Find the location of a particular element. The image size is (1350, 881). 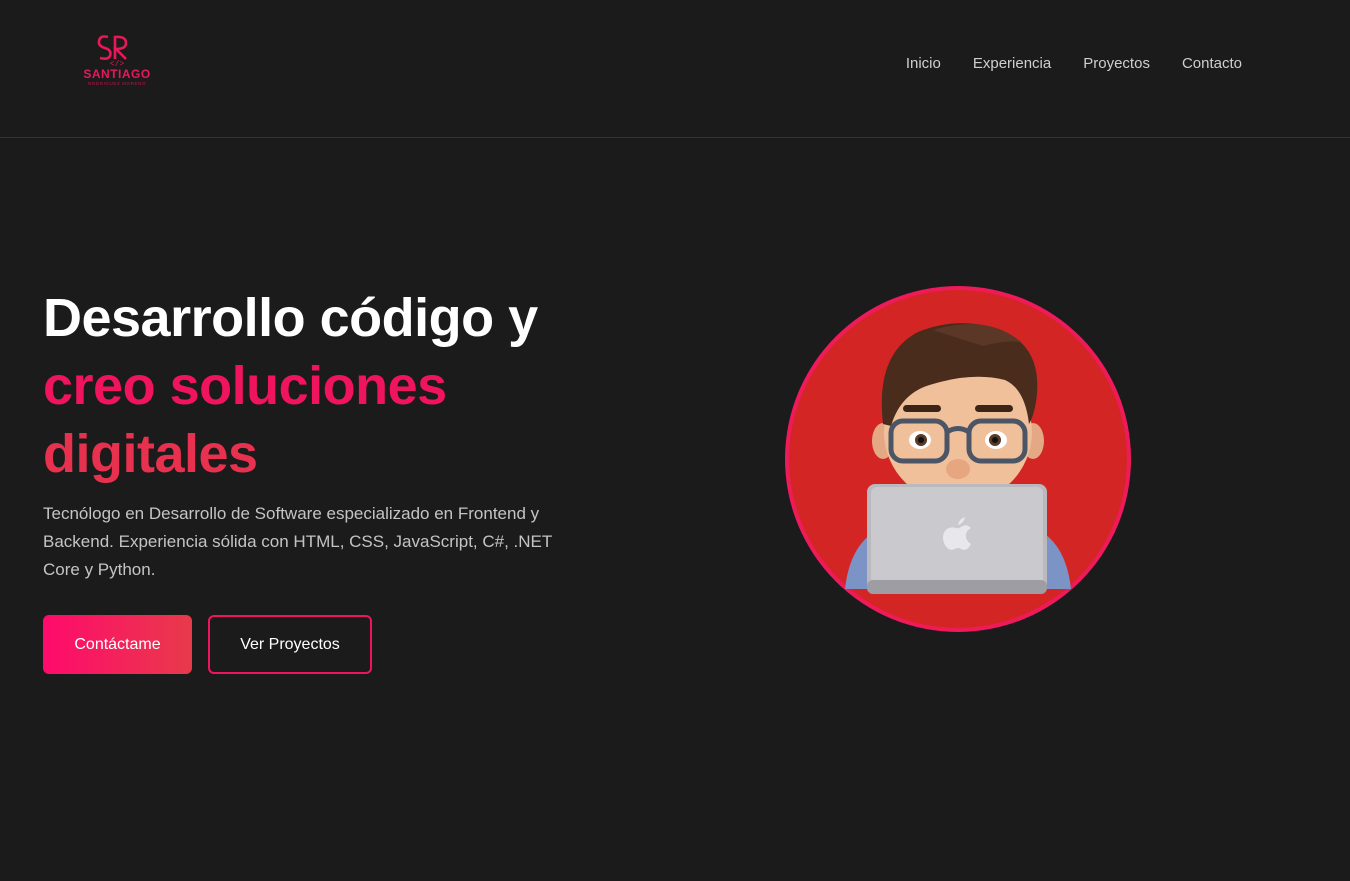

hero-title-line-1: Desarrollo código y is located at coordinates (290, 318).